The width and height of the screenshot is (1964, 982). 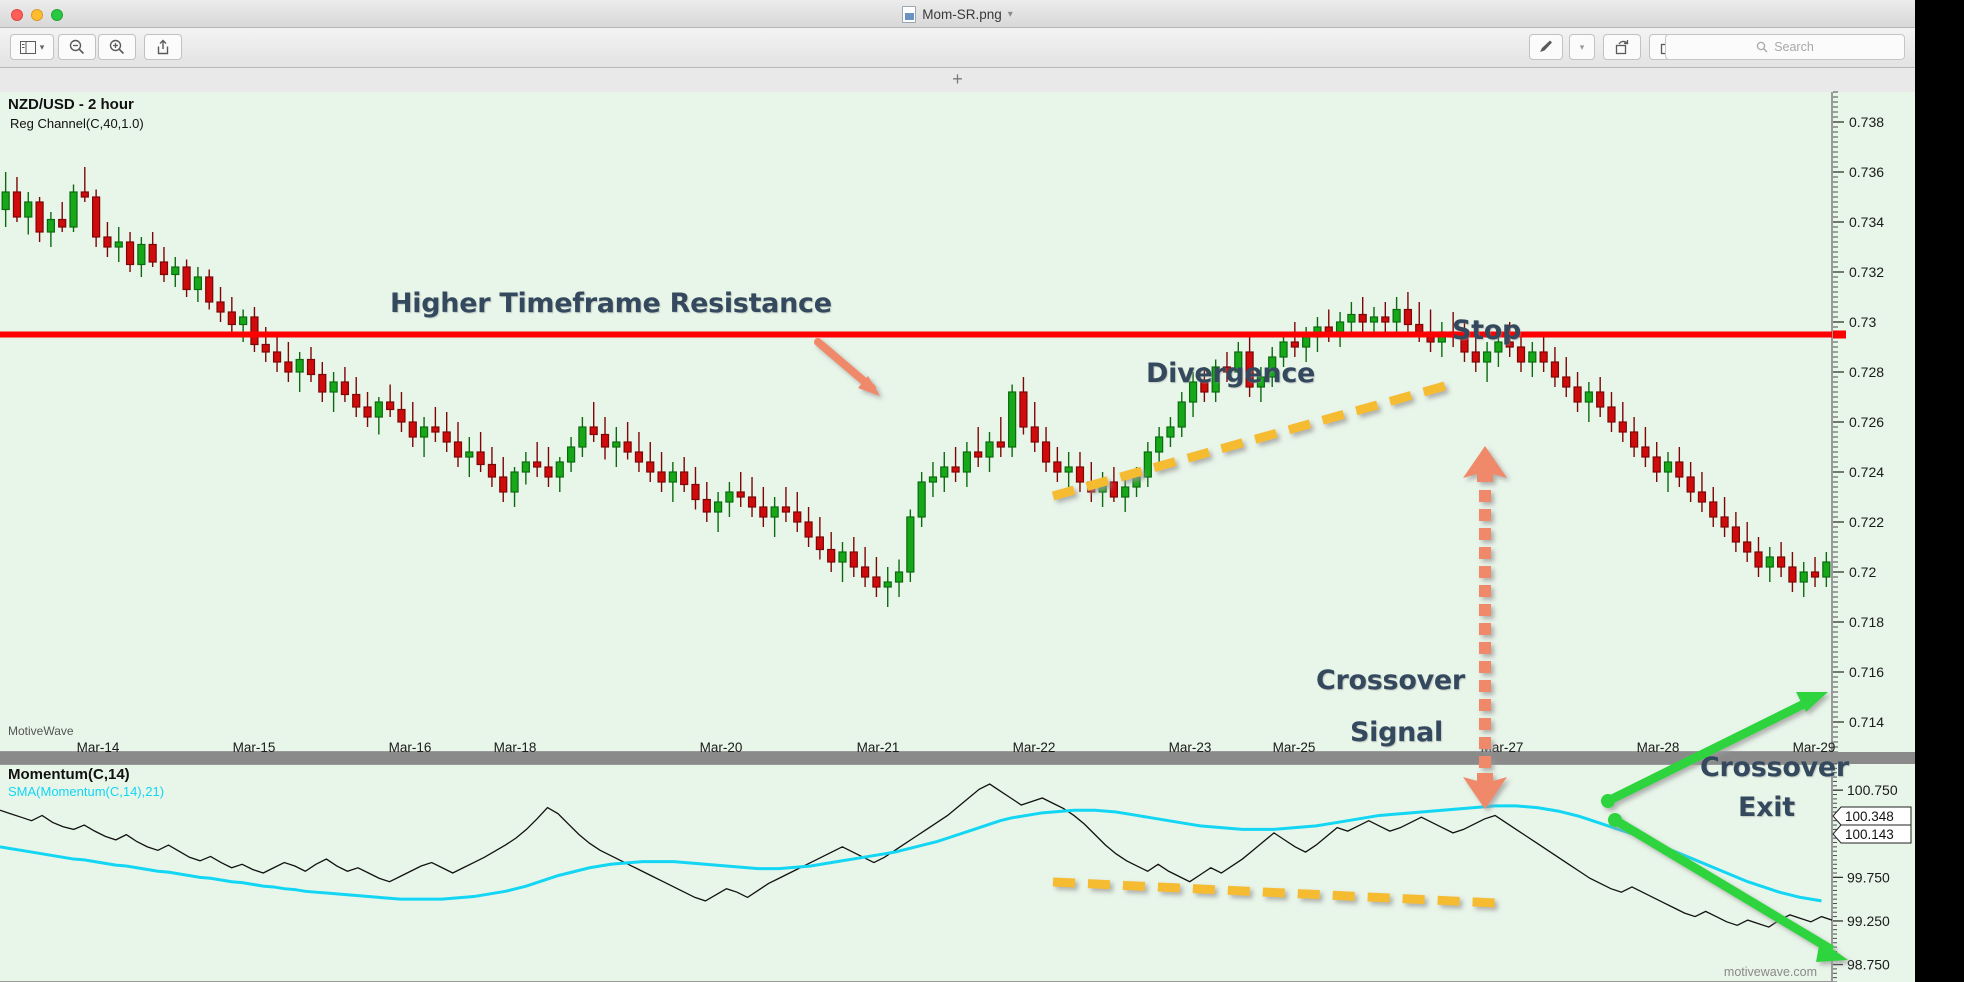 I want to click on zoom-in-icon, so click(x=117, y=47).